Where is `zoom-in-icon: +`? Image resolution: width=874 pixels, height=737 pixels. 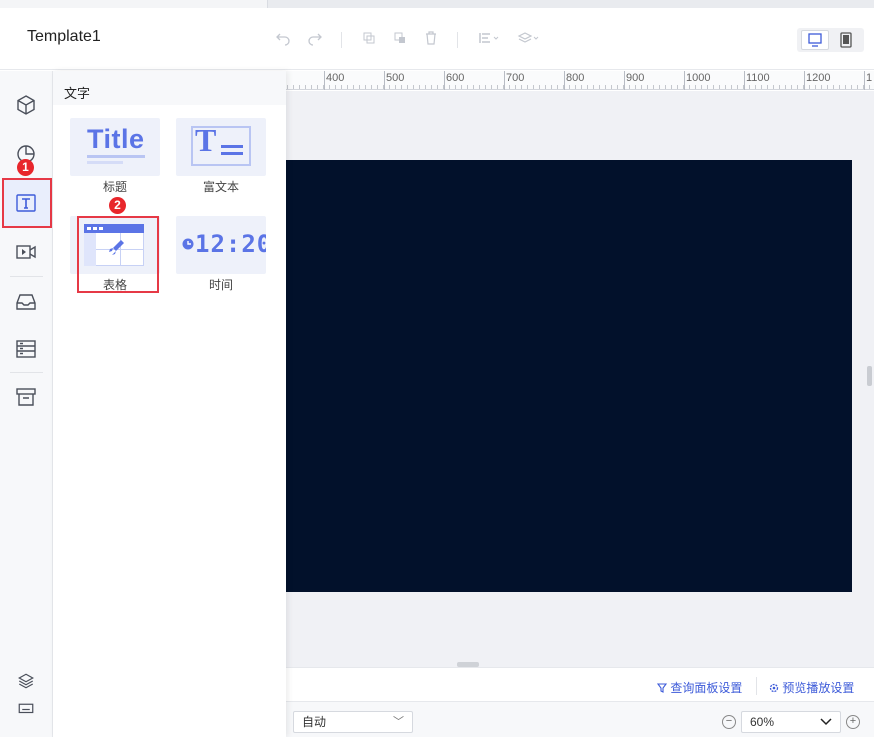
zoom-in-icon: + is located at coordinates (853, 722).